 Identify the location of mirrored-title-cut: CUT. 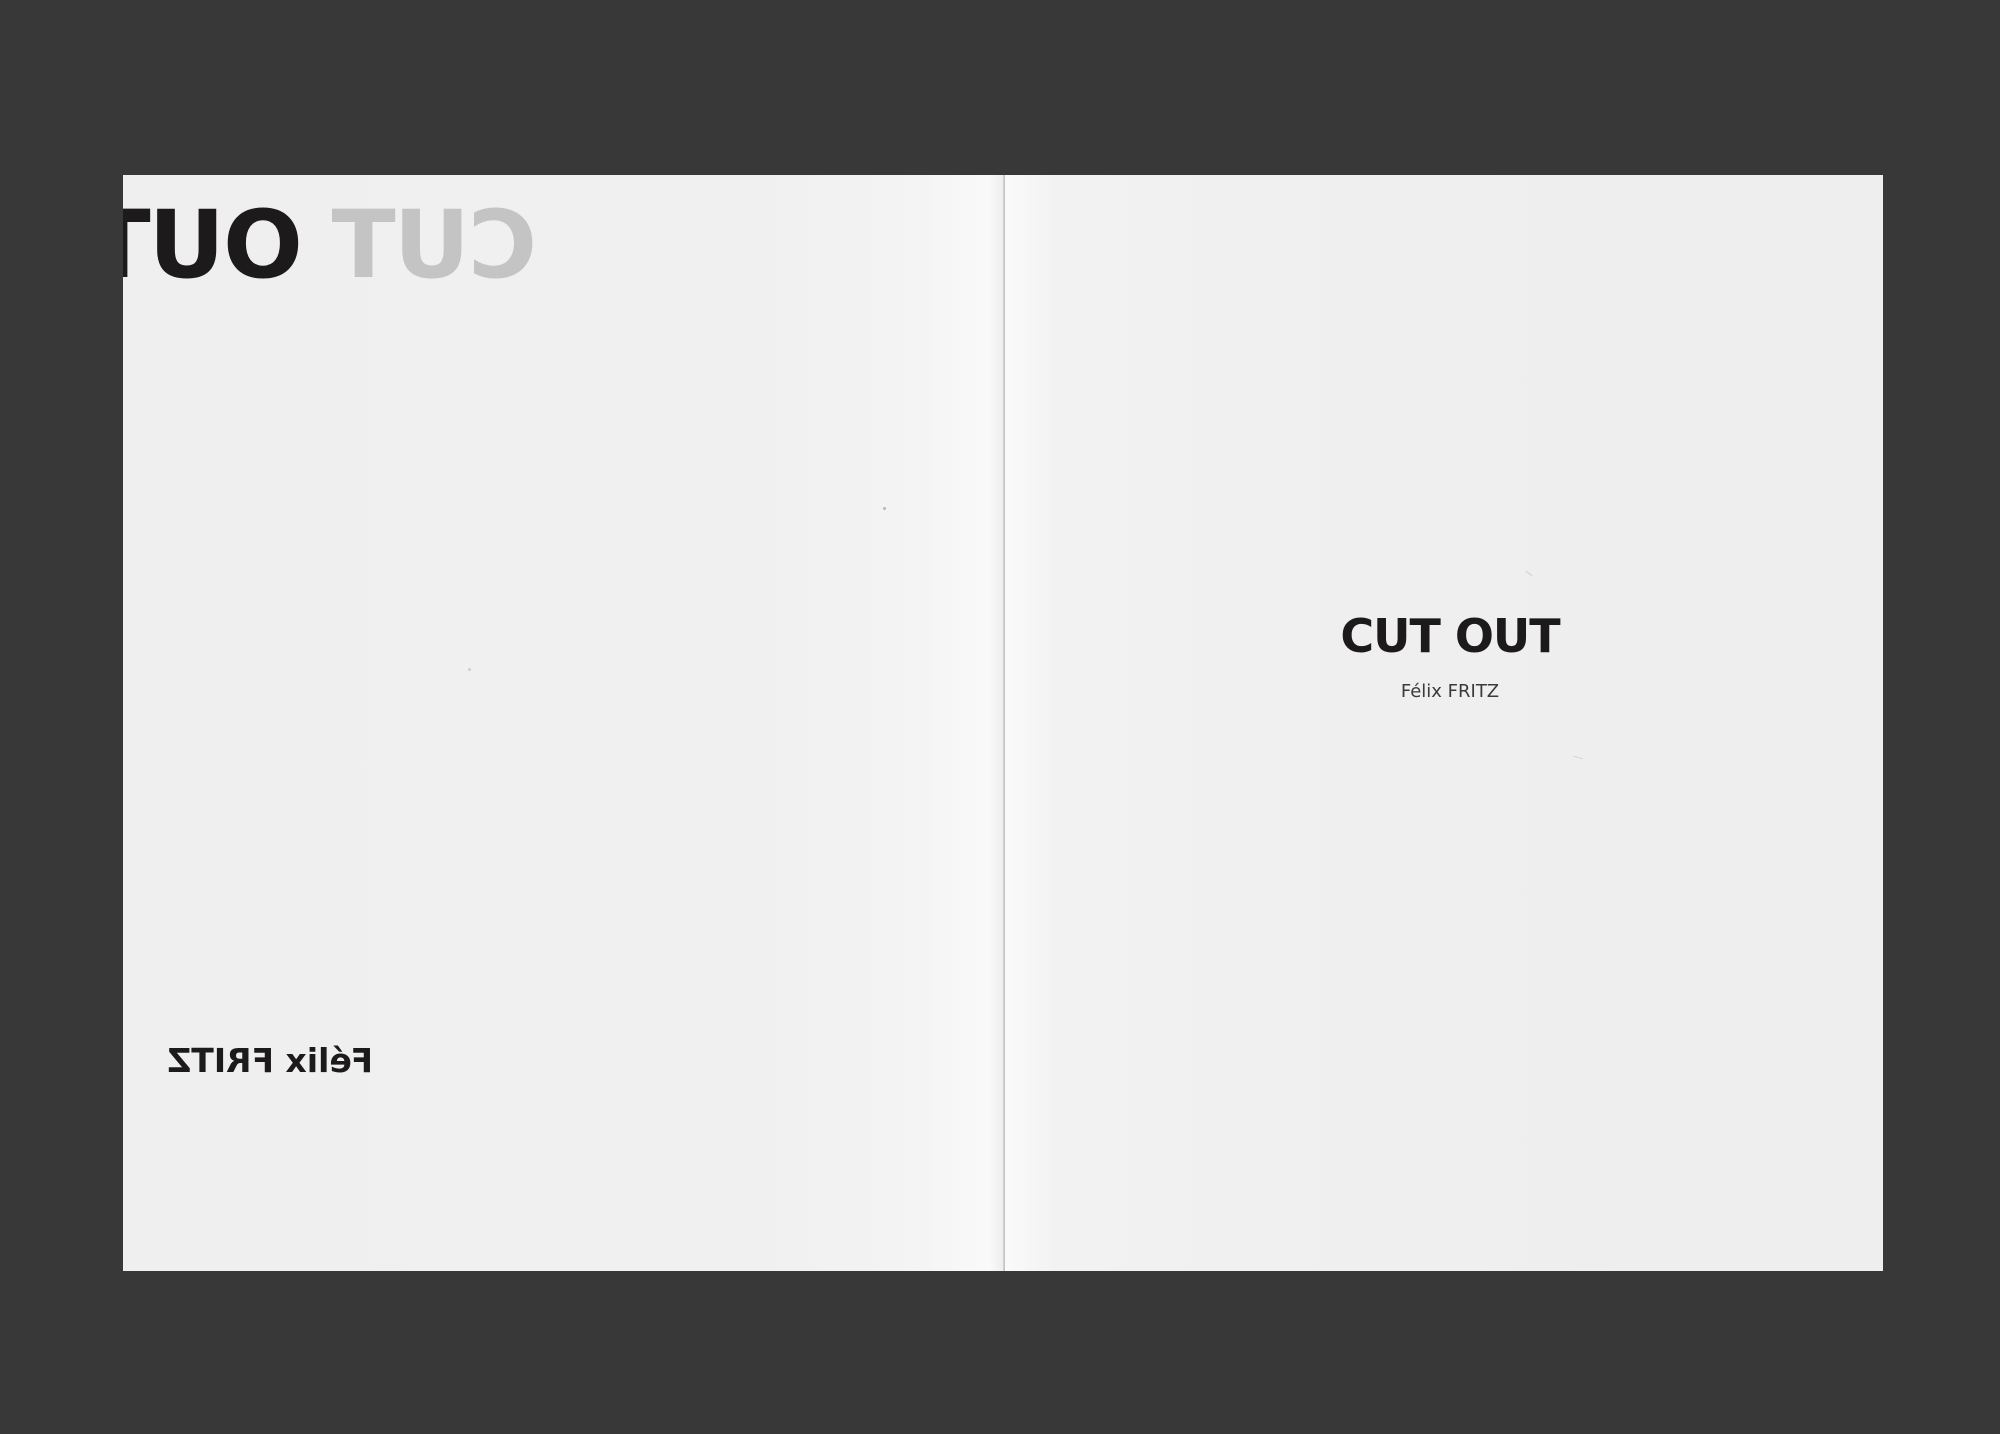
(435, 245).